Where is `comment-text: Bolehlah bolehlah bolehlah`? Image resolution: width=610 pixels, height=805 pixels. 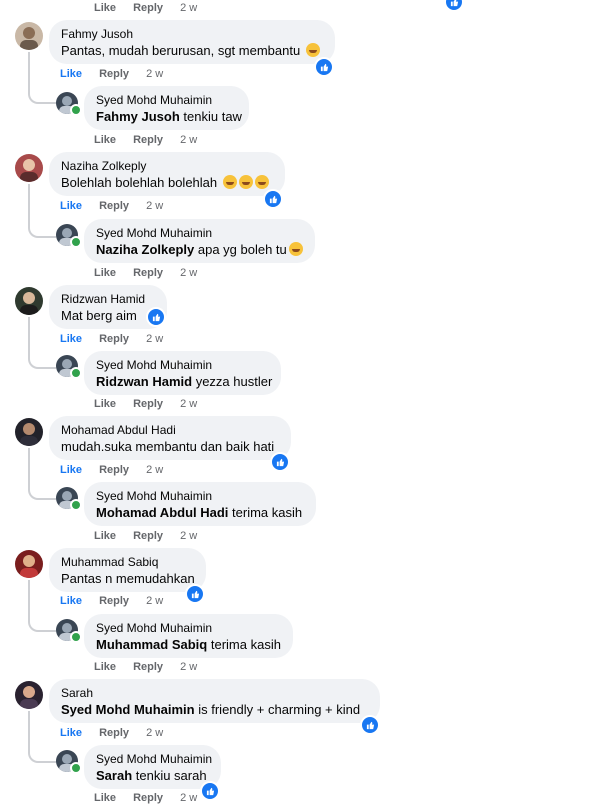 comment-text: Bolehlah bolehlah bolehlah is located at coordinates (139, 182).